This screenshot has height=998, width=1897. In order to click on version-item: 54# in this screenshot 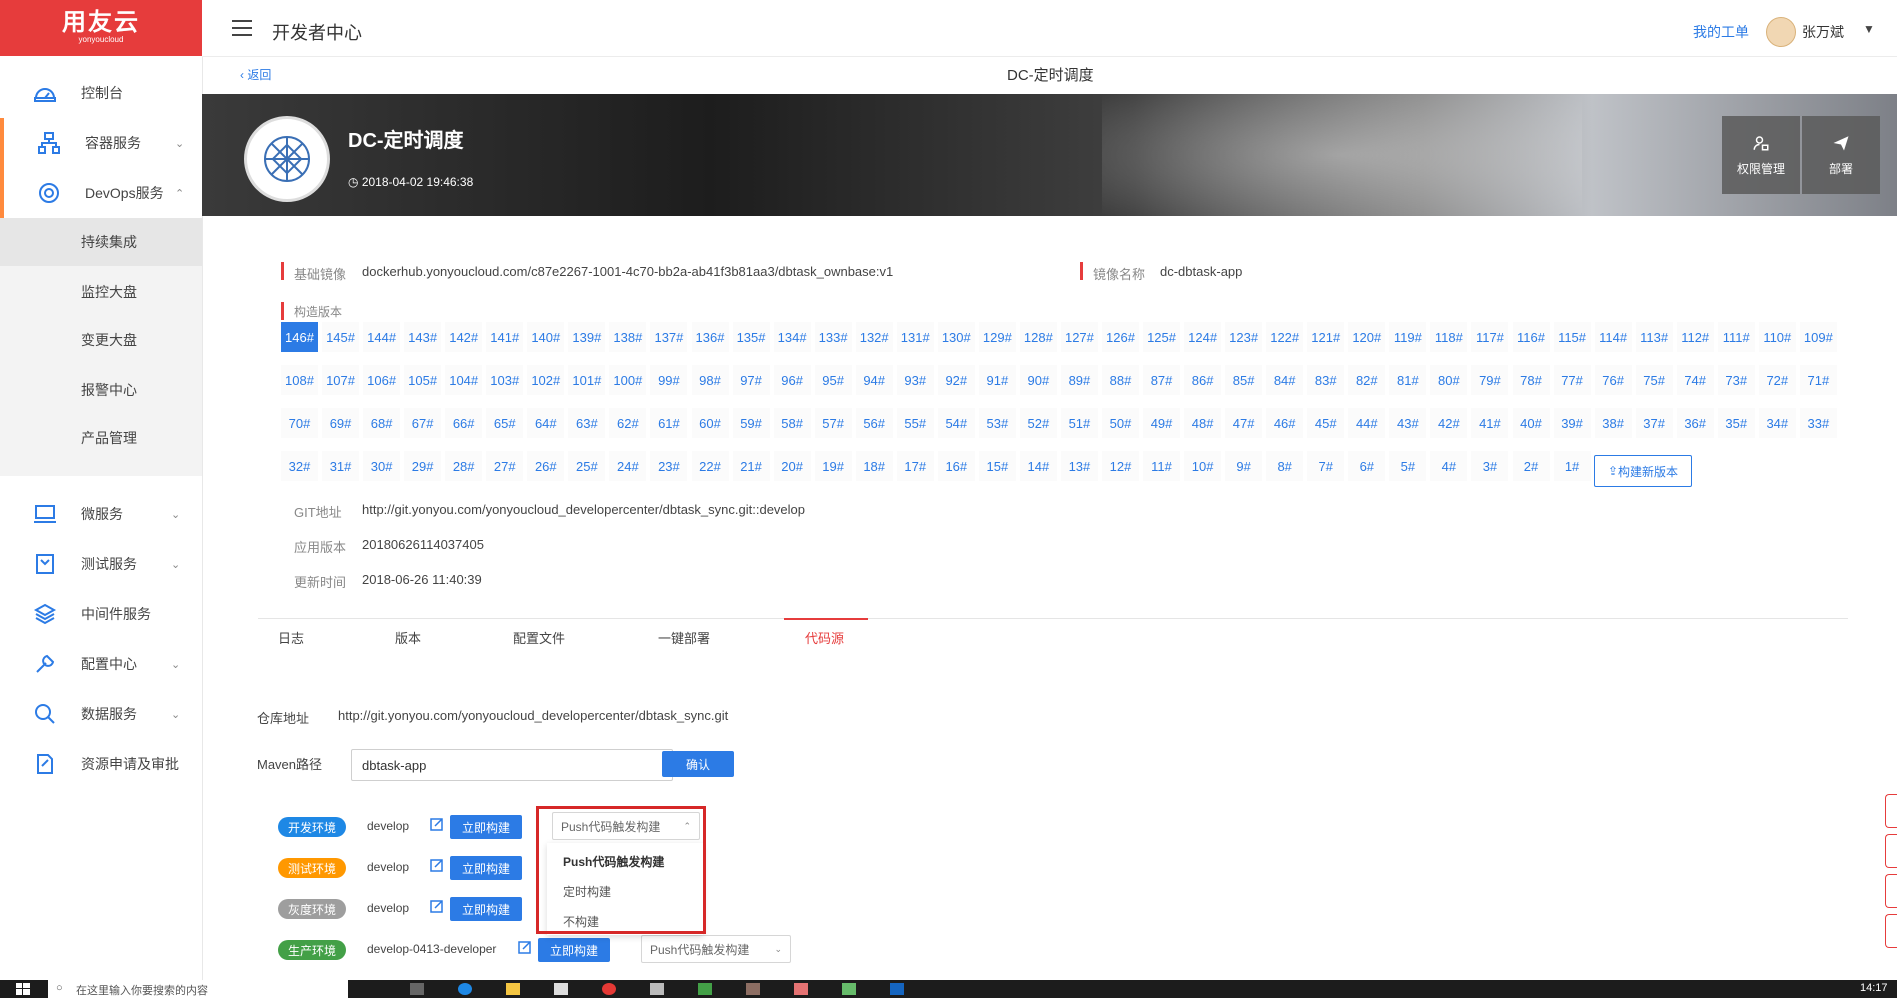, I will do `click(956, 423)`.